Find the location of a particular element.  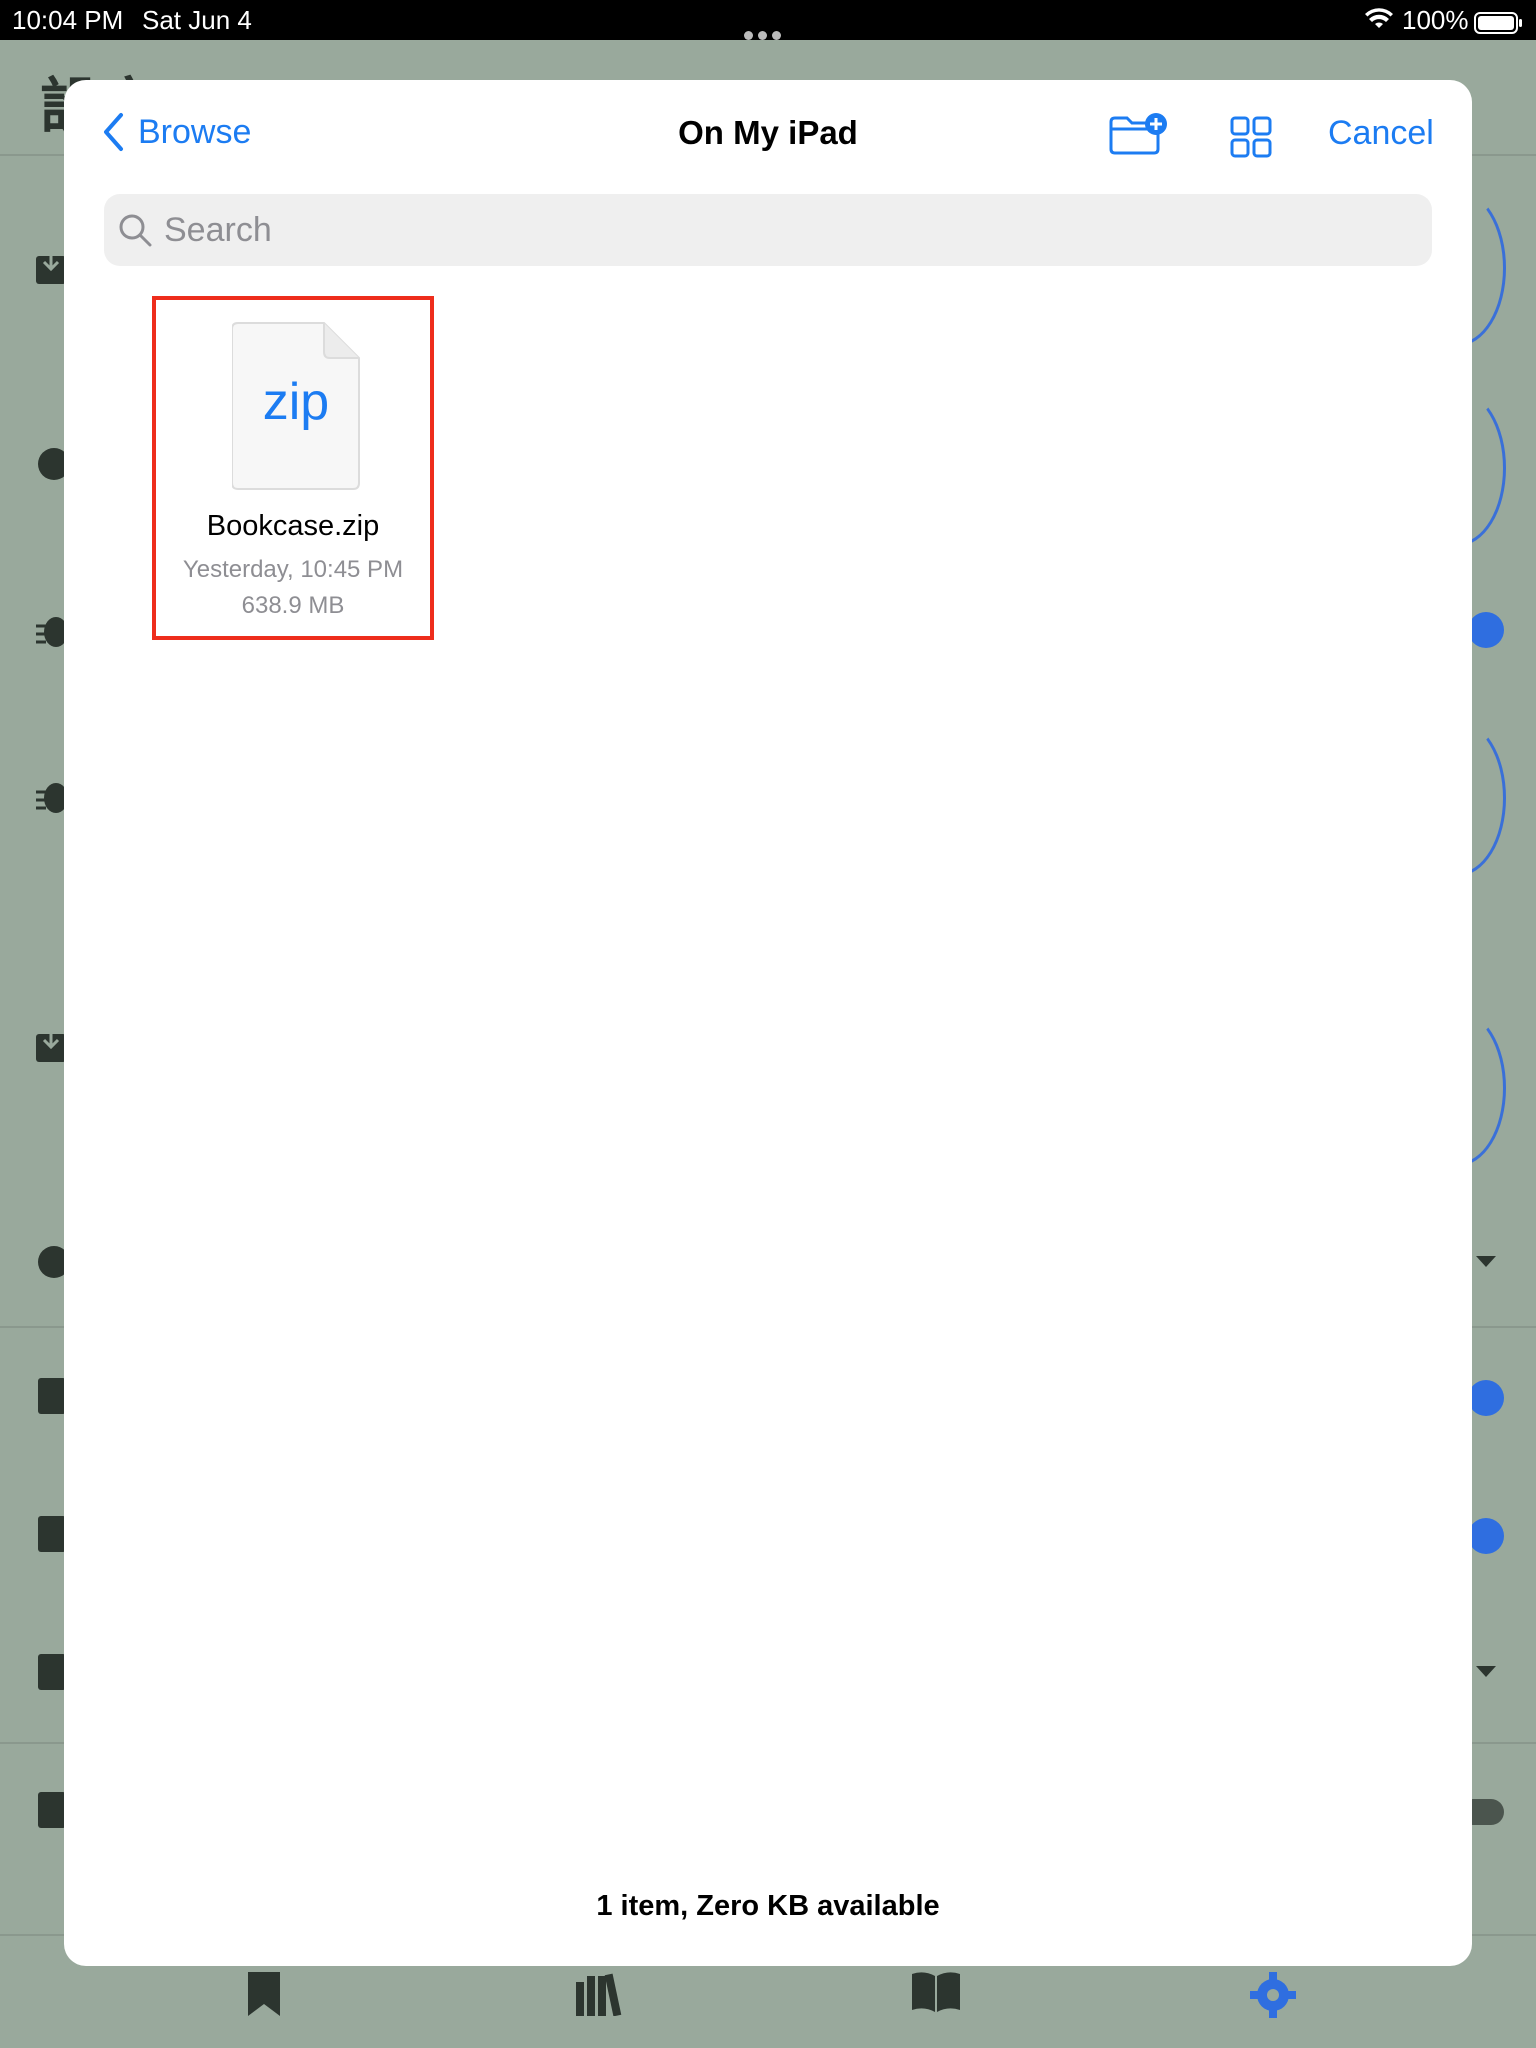

search-input is located at coordinates (764, 230).